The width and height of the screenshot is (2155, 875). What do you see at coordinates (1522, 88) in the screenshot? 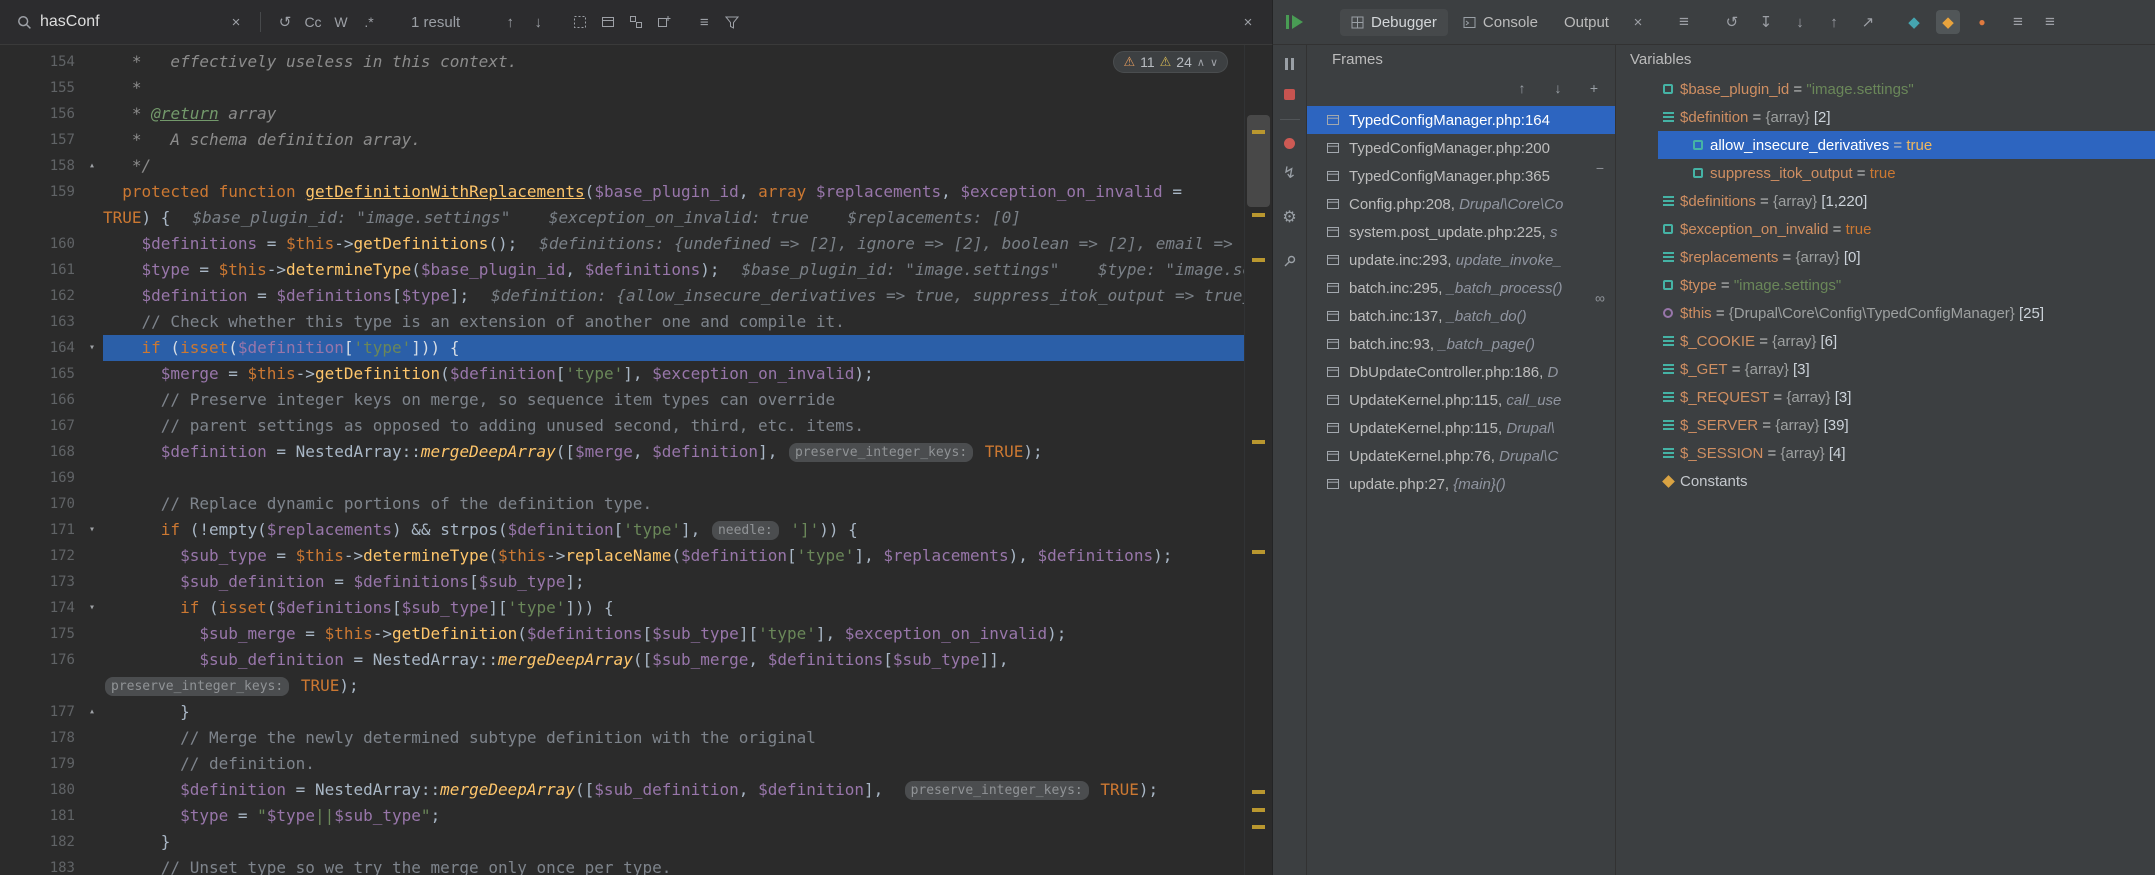
I see `frame-up-button: ↑` at bounding box center [1522, 88].